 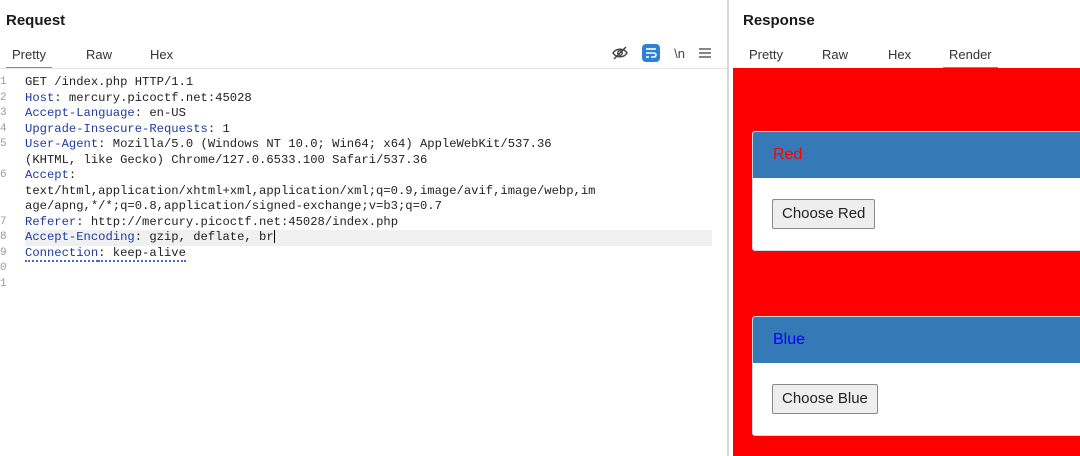 What do you see at coordinates (705, 53) in the screenshot?
I see `hamburger-icon` at bounding box center [705, 53].